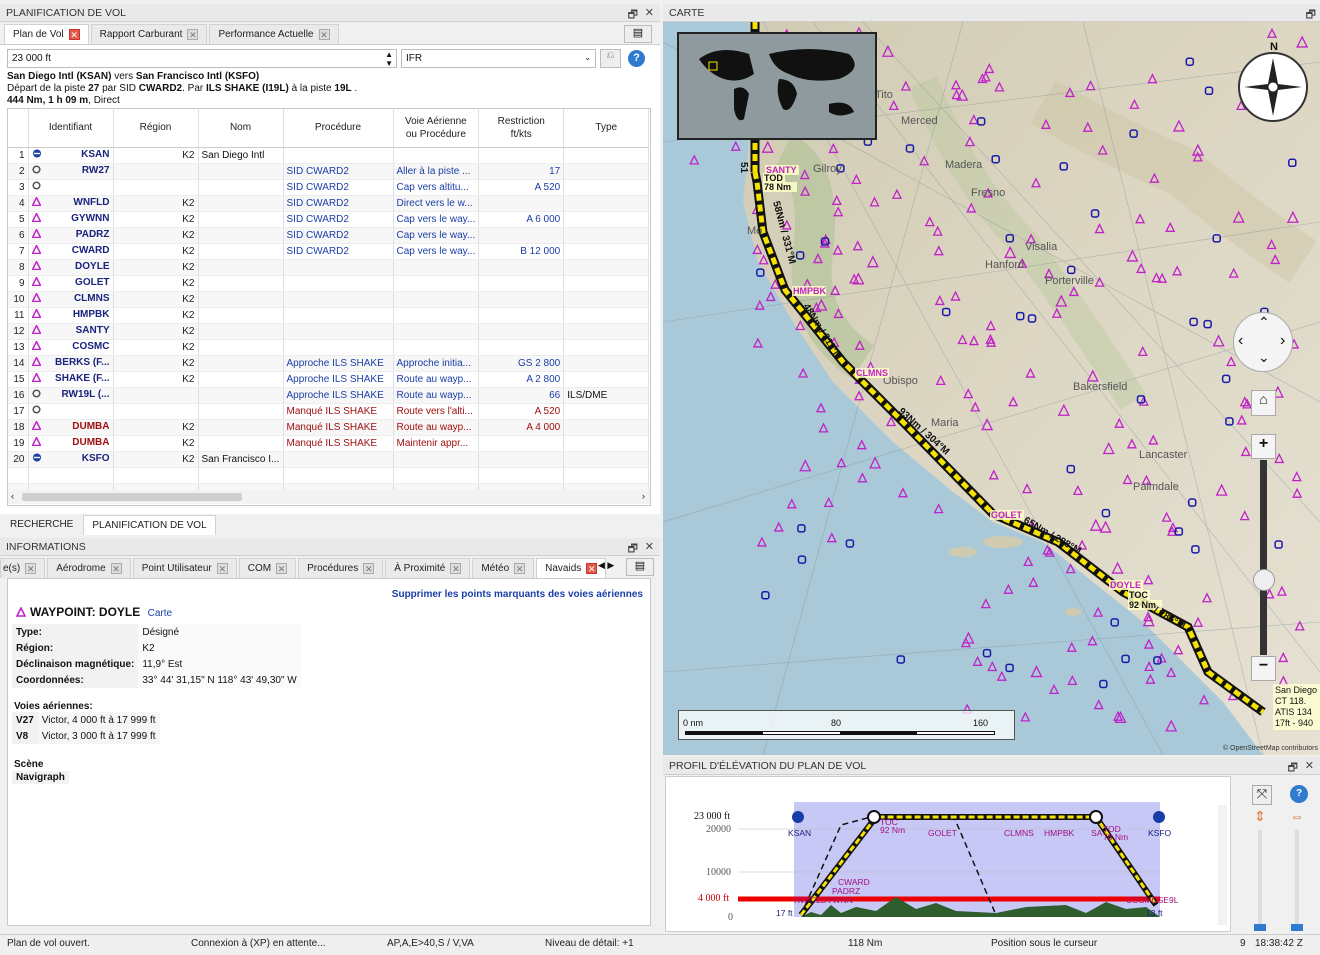 This screenshot has height=955, width=1320. Describe the element at coordinates (338, 128) in the screenshot. I see `col-procedure: Procédure` at that location.